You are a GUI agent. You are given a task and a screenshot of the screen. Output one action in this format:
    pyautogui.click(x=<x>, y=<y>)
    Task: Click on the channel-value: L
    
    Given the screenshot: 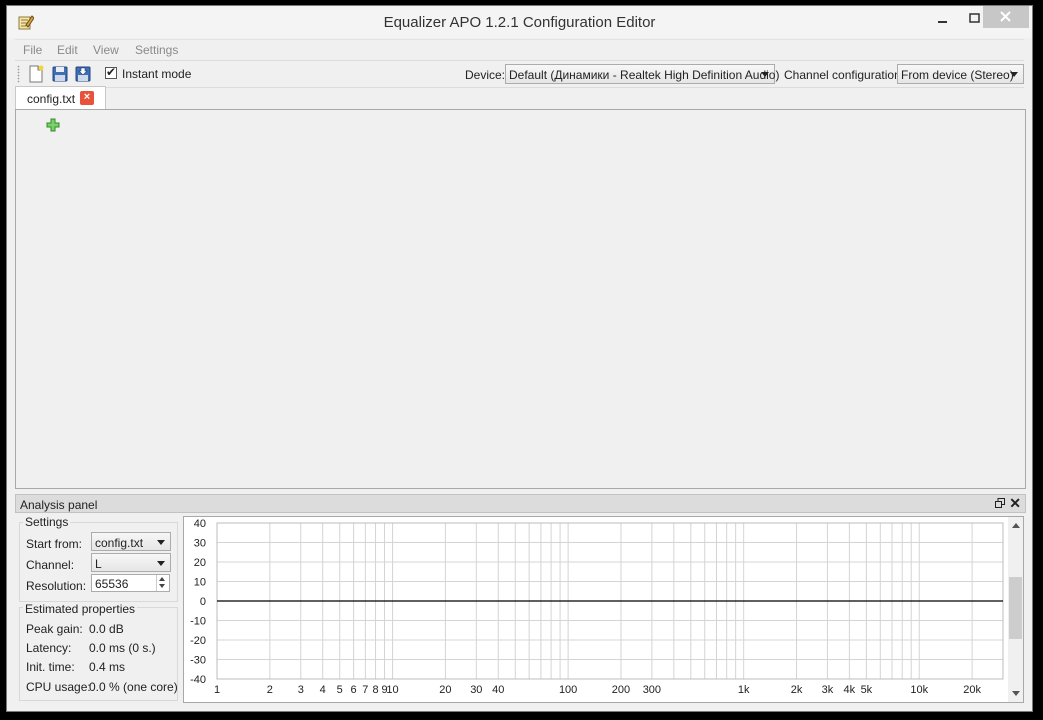 What is the action you would take?
    pyautogui.click(x=98, y=564)
    